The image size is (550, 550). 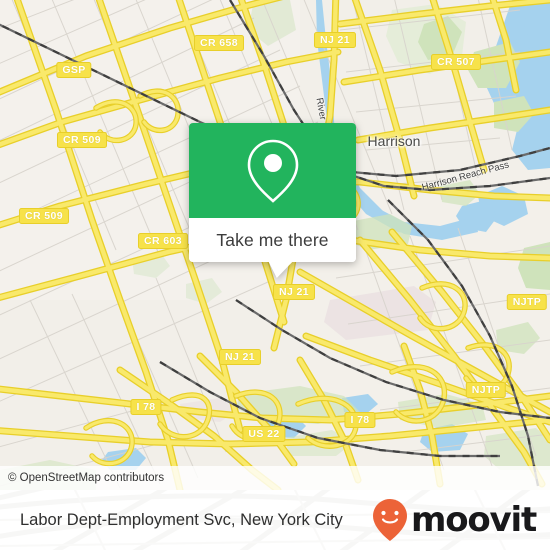 What do you see at coordinates (74, 70) in the screenshot?
I see `road-shield: GSP` at bounding box center [74, 70].